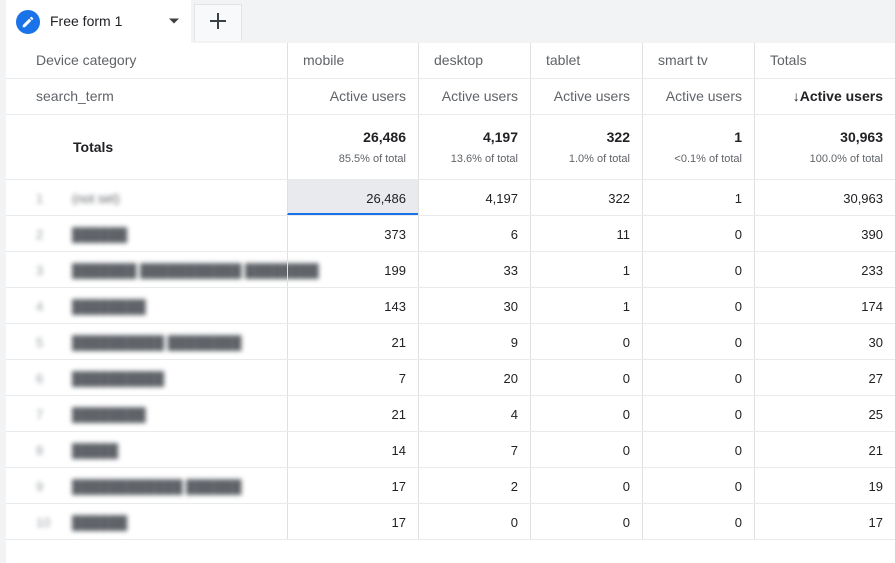 The width and height of the screenshot is (895, 563). Describe the element at coordinates (146, 341) in the screenshot. I see `row-dimension-cell: 5 ██████████ ████████` at that location.